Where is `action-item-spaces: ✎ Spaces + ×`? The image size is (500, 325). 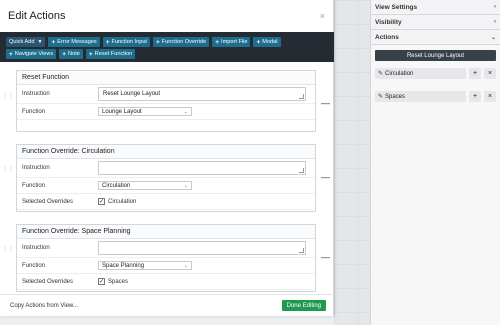 action-item-spaces: ✎ Spaces + × is located at coordinates (435, 96).